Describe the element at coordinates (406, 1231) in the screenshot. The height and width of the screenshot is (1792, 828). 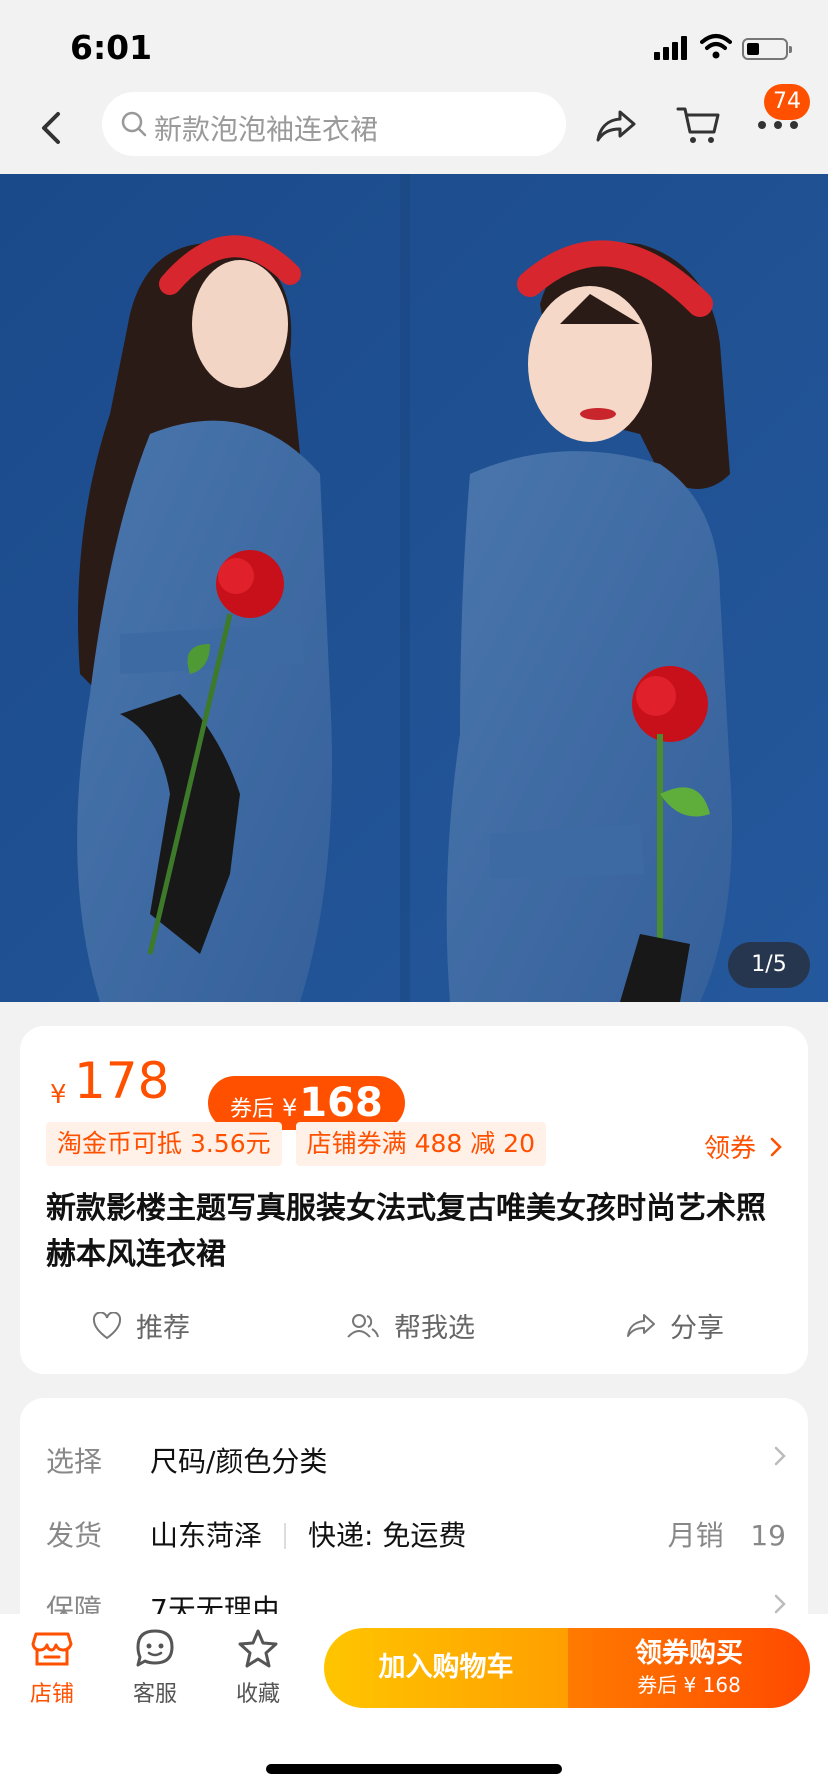
I see `product-title: 新款影楼主题写真服装女法式复古唯美女孩时尚艺术照赫本风连衣裙` at that location.